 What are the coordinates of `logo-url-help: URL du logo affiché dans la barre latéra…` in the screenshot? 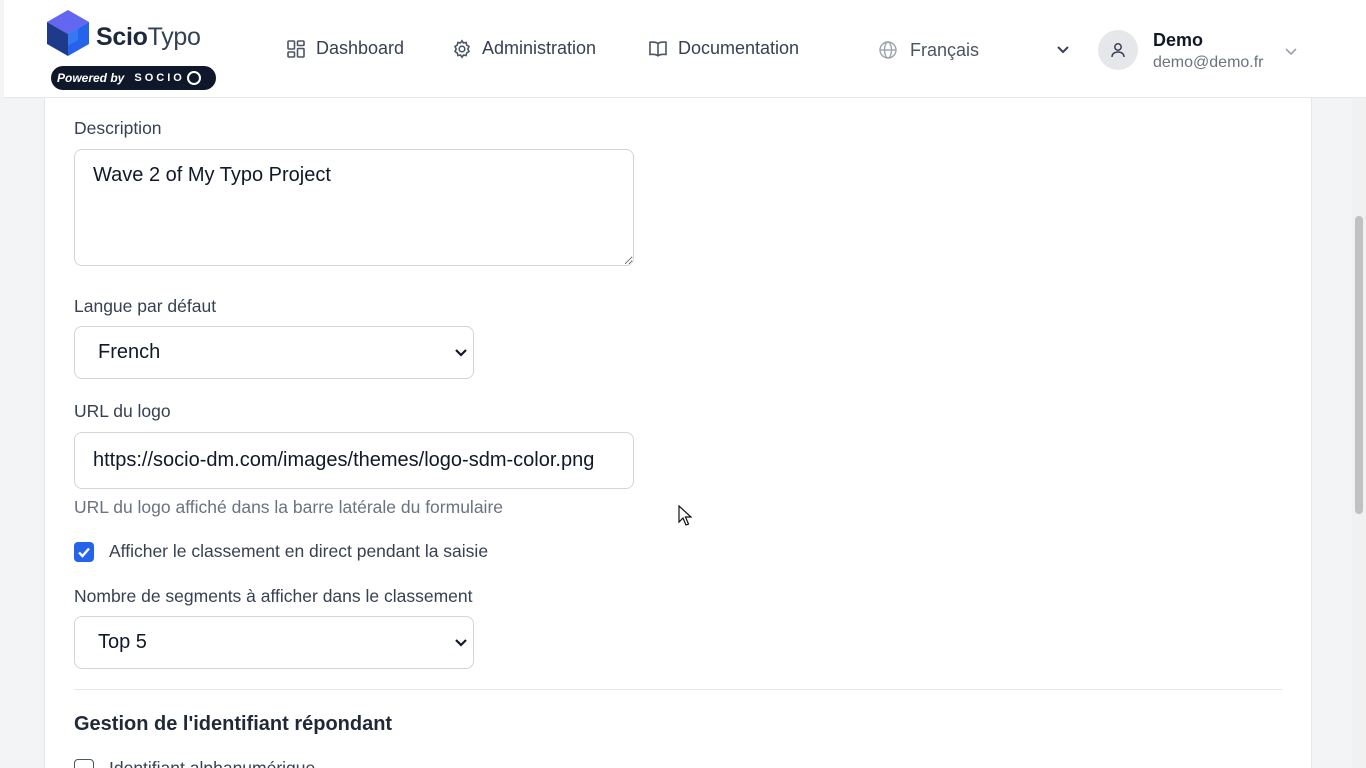 It's located at (288, 507).